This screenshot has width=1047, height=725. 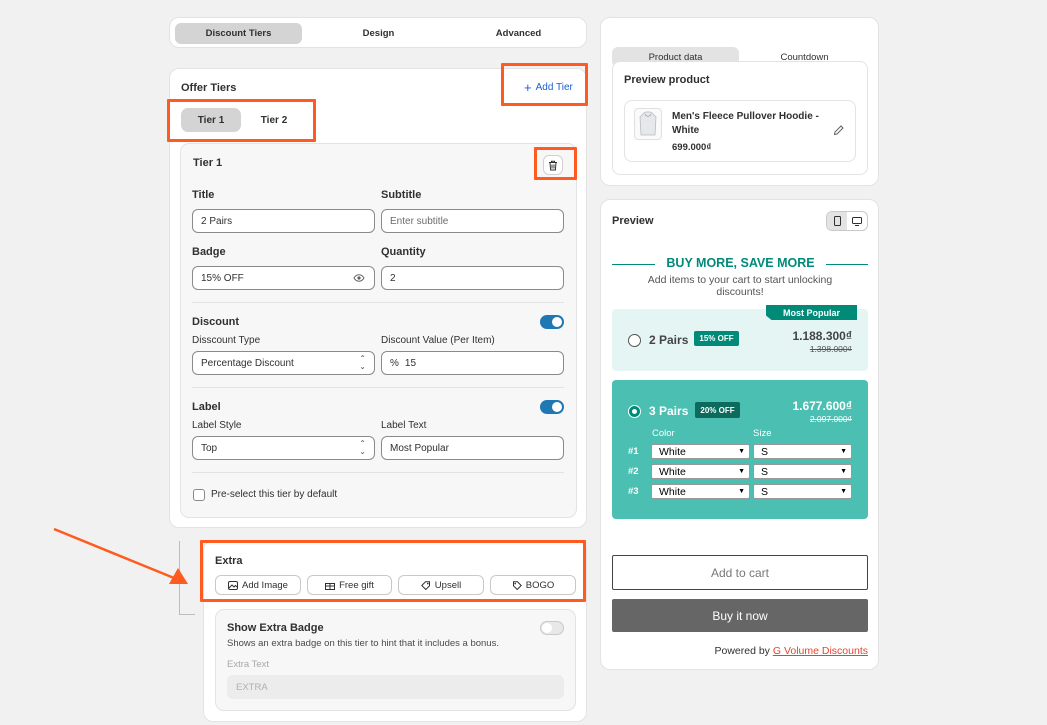 I want to click on label-text-input: Most Popular, so click(x=472, y=448).